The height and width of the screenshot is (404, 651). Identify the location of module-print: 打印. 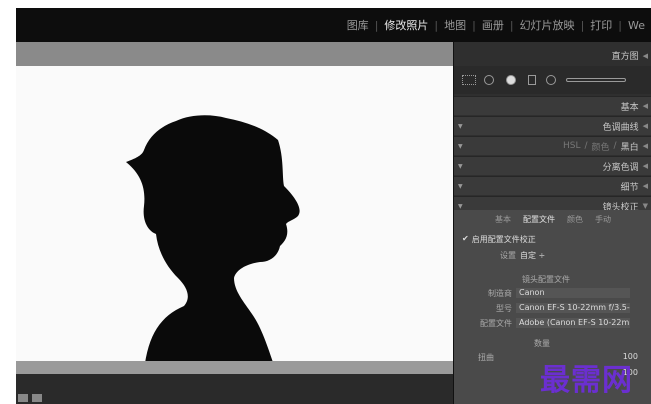
(601, 25).